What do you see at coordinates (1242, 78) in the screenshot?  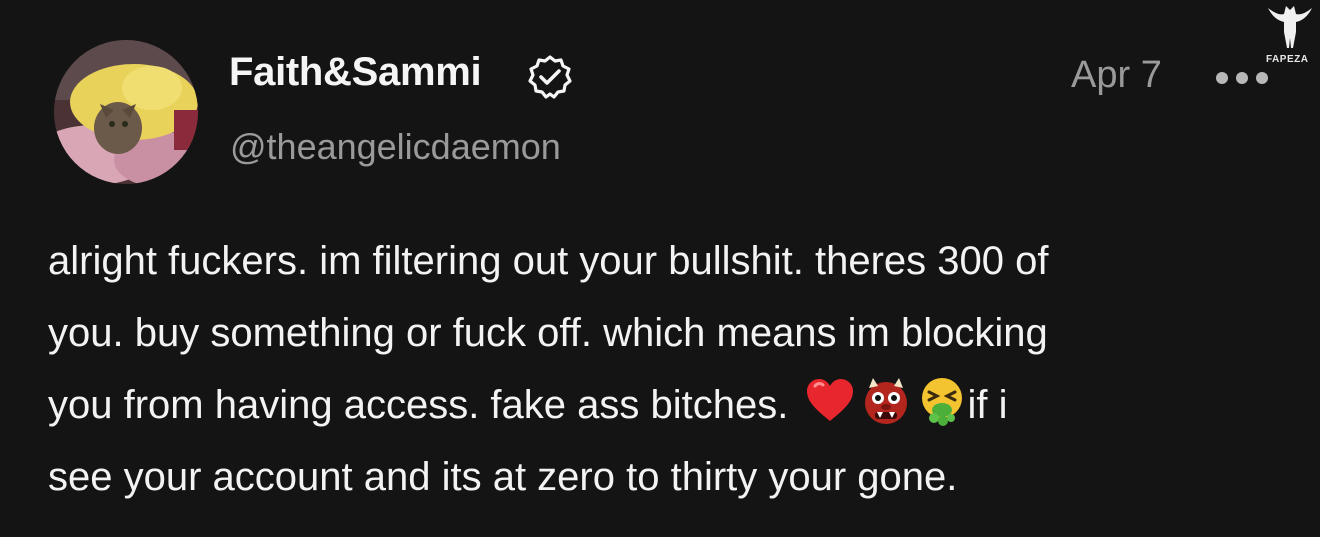 I see `more-options-icon` at bounding box center [1242, 78].